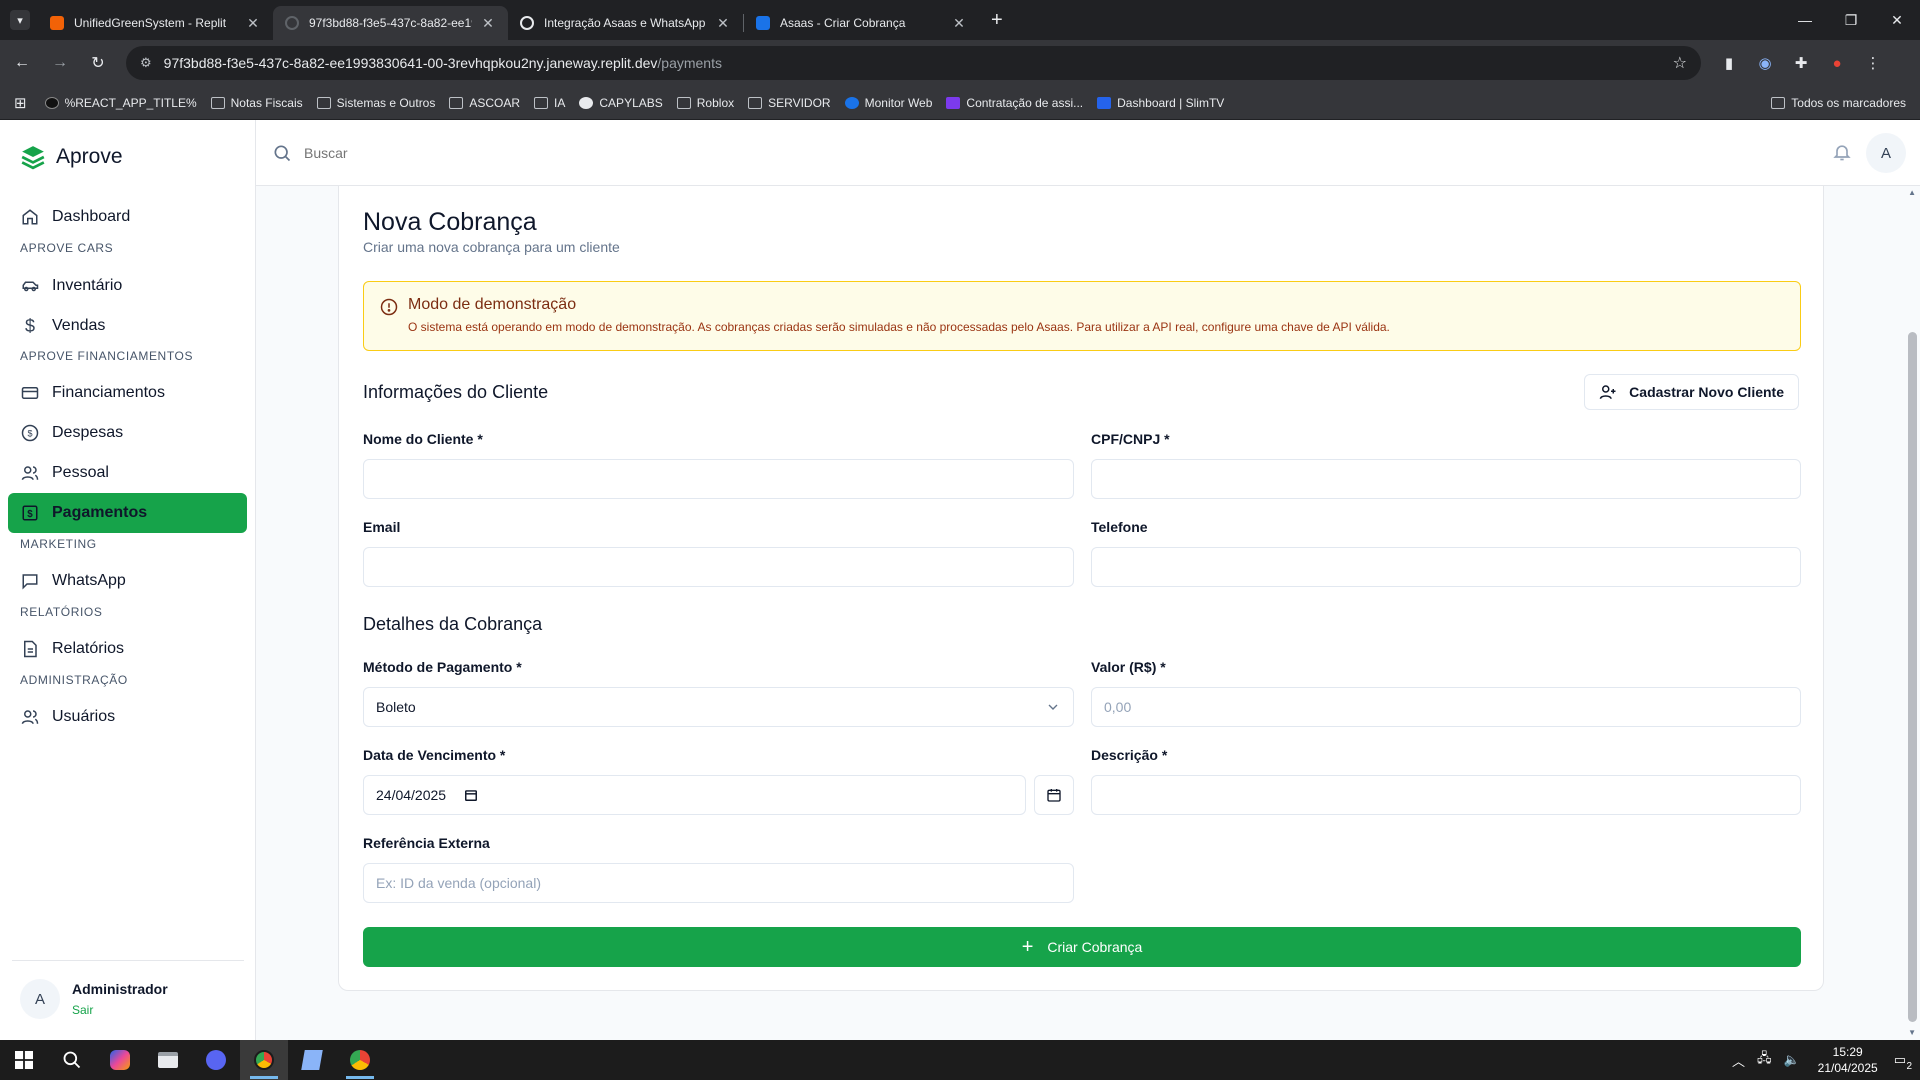 The width and height of the screenshot is (1920, 1080). I want to click on notifications-icon: ▭ 2, so click(1903, 1062).